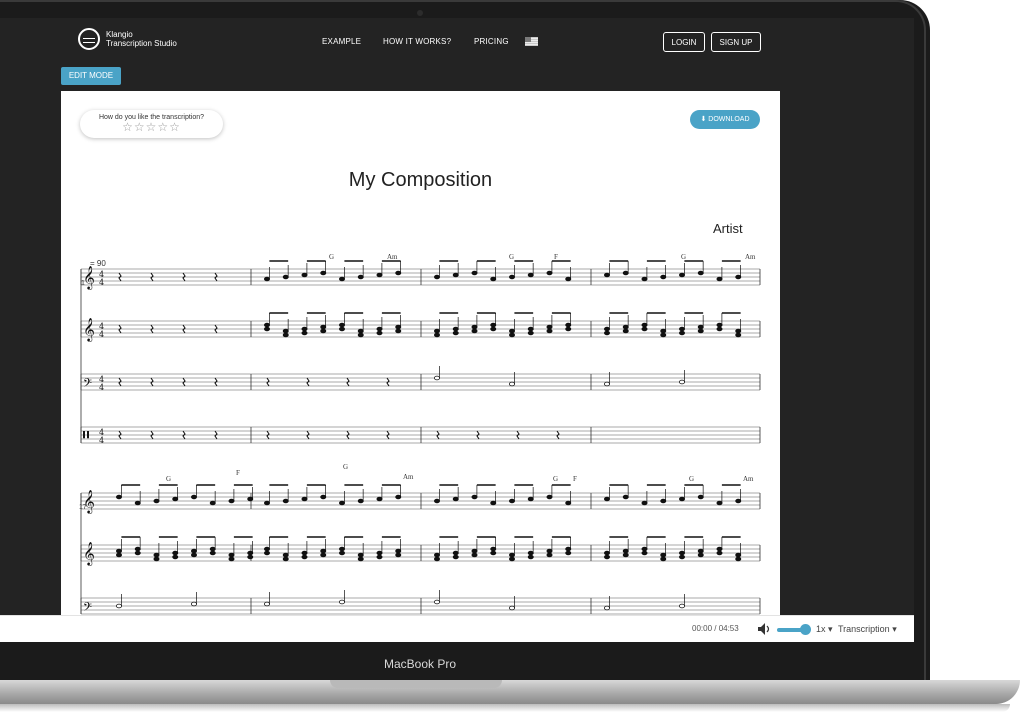 Image resolution: width=1024 pixels, height=722 pixels. What do you see at coordinates (491, 41) in the screenshot?
I see `nav-link-pricing: PRICING` at bounding box center [491, 41].